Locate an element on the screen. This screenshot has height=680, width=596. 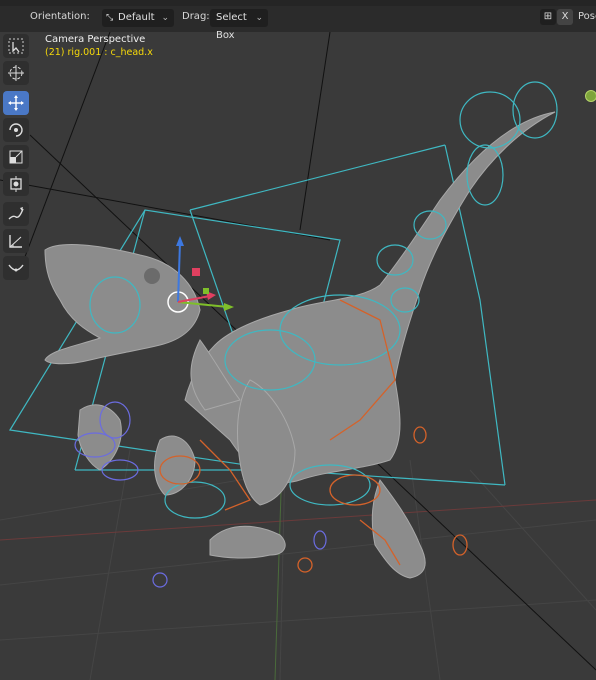
close-icon: X is located at coordinates (565, 17).